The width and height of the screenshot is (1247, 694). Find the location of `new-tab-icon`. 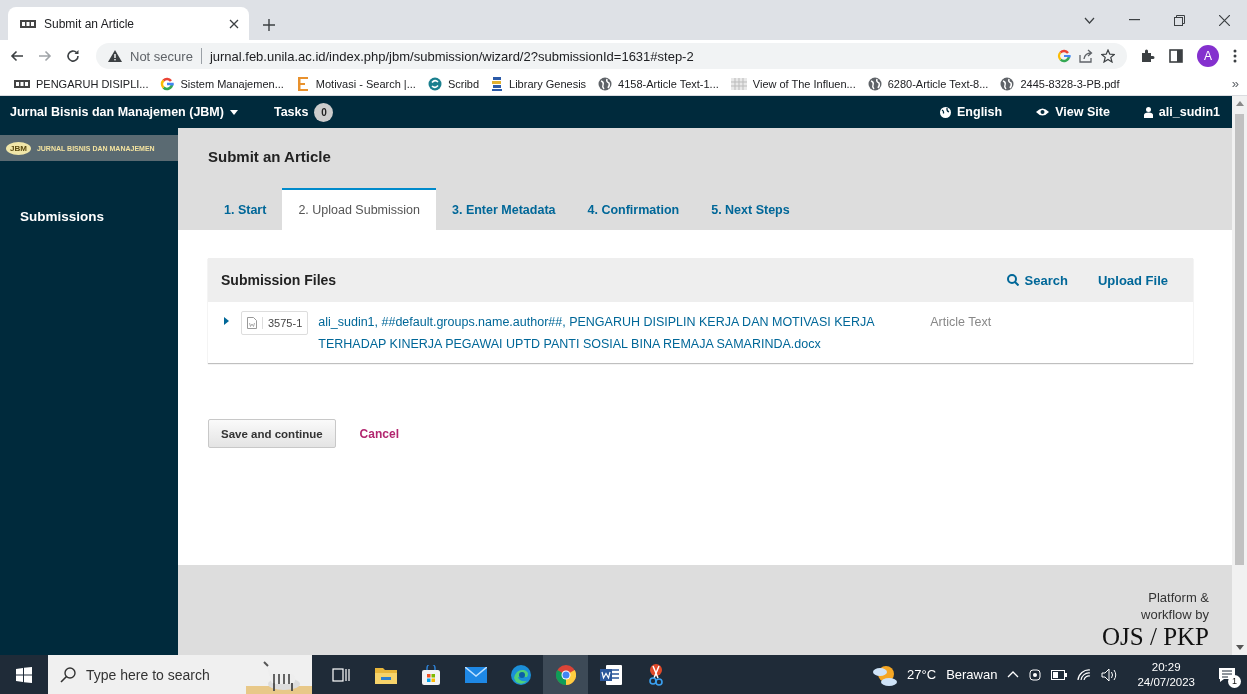

new-tab-icon is located at coordinates (269, 25).